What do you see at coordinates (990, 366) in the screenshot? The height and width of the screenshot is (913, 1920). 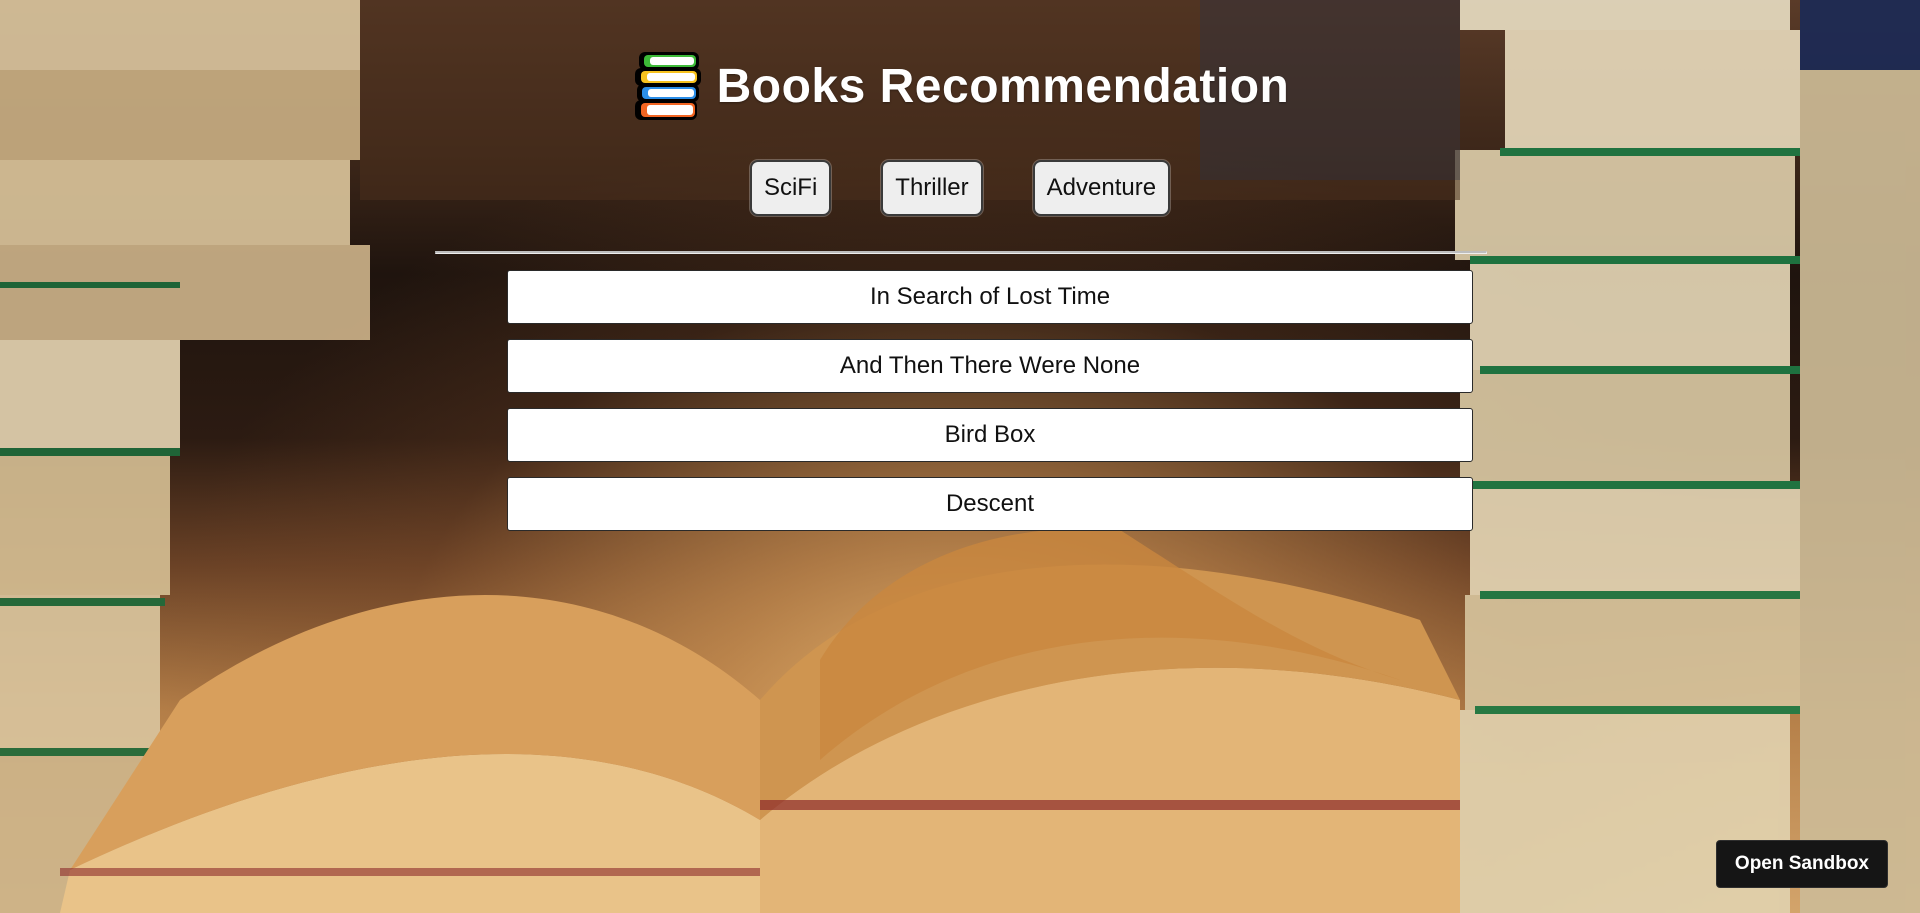 I see `book-list-item: And Then There Were None` at bounding box center [990, 366].